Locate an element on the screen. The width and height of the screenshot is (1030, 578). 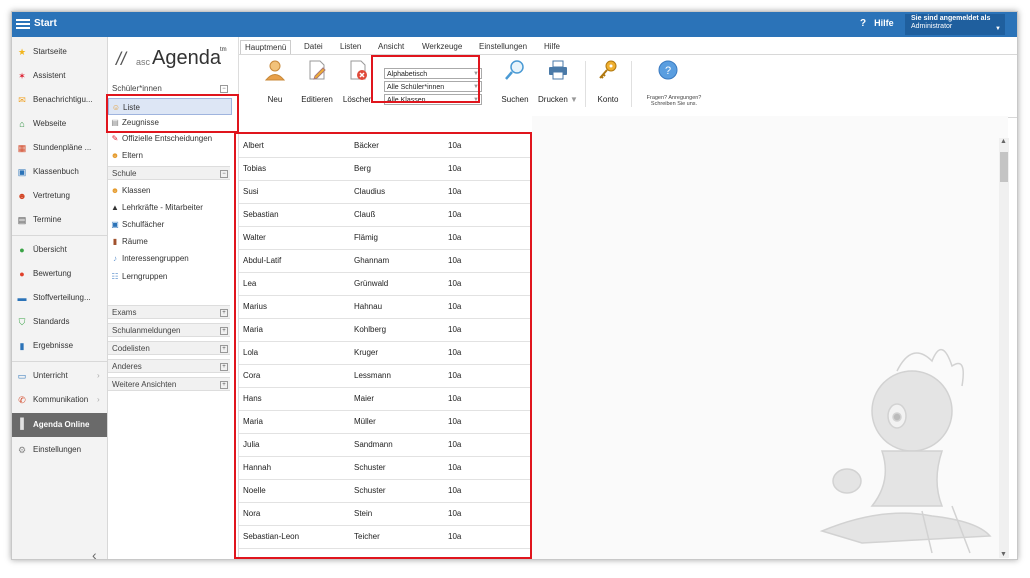
table-row: Noelle Schuster 10a is located at coordinates (385, 491).